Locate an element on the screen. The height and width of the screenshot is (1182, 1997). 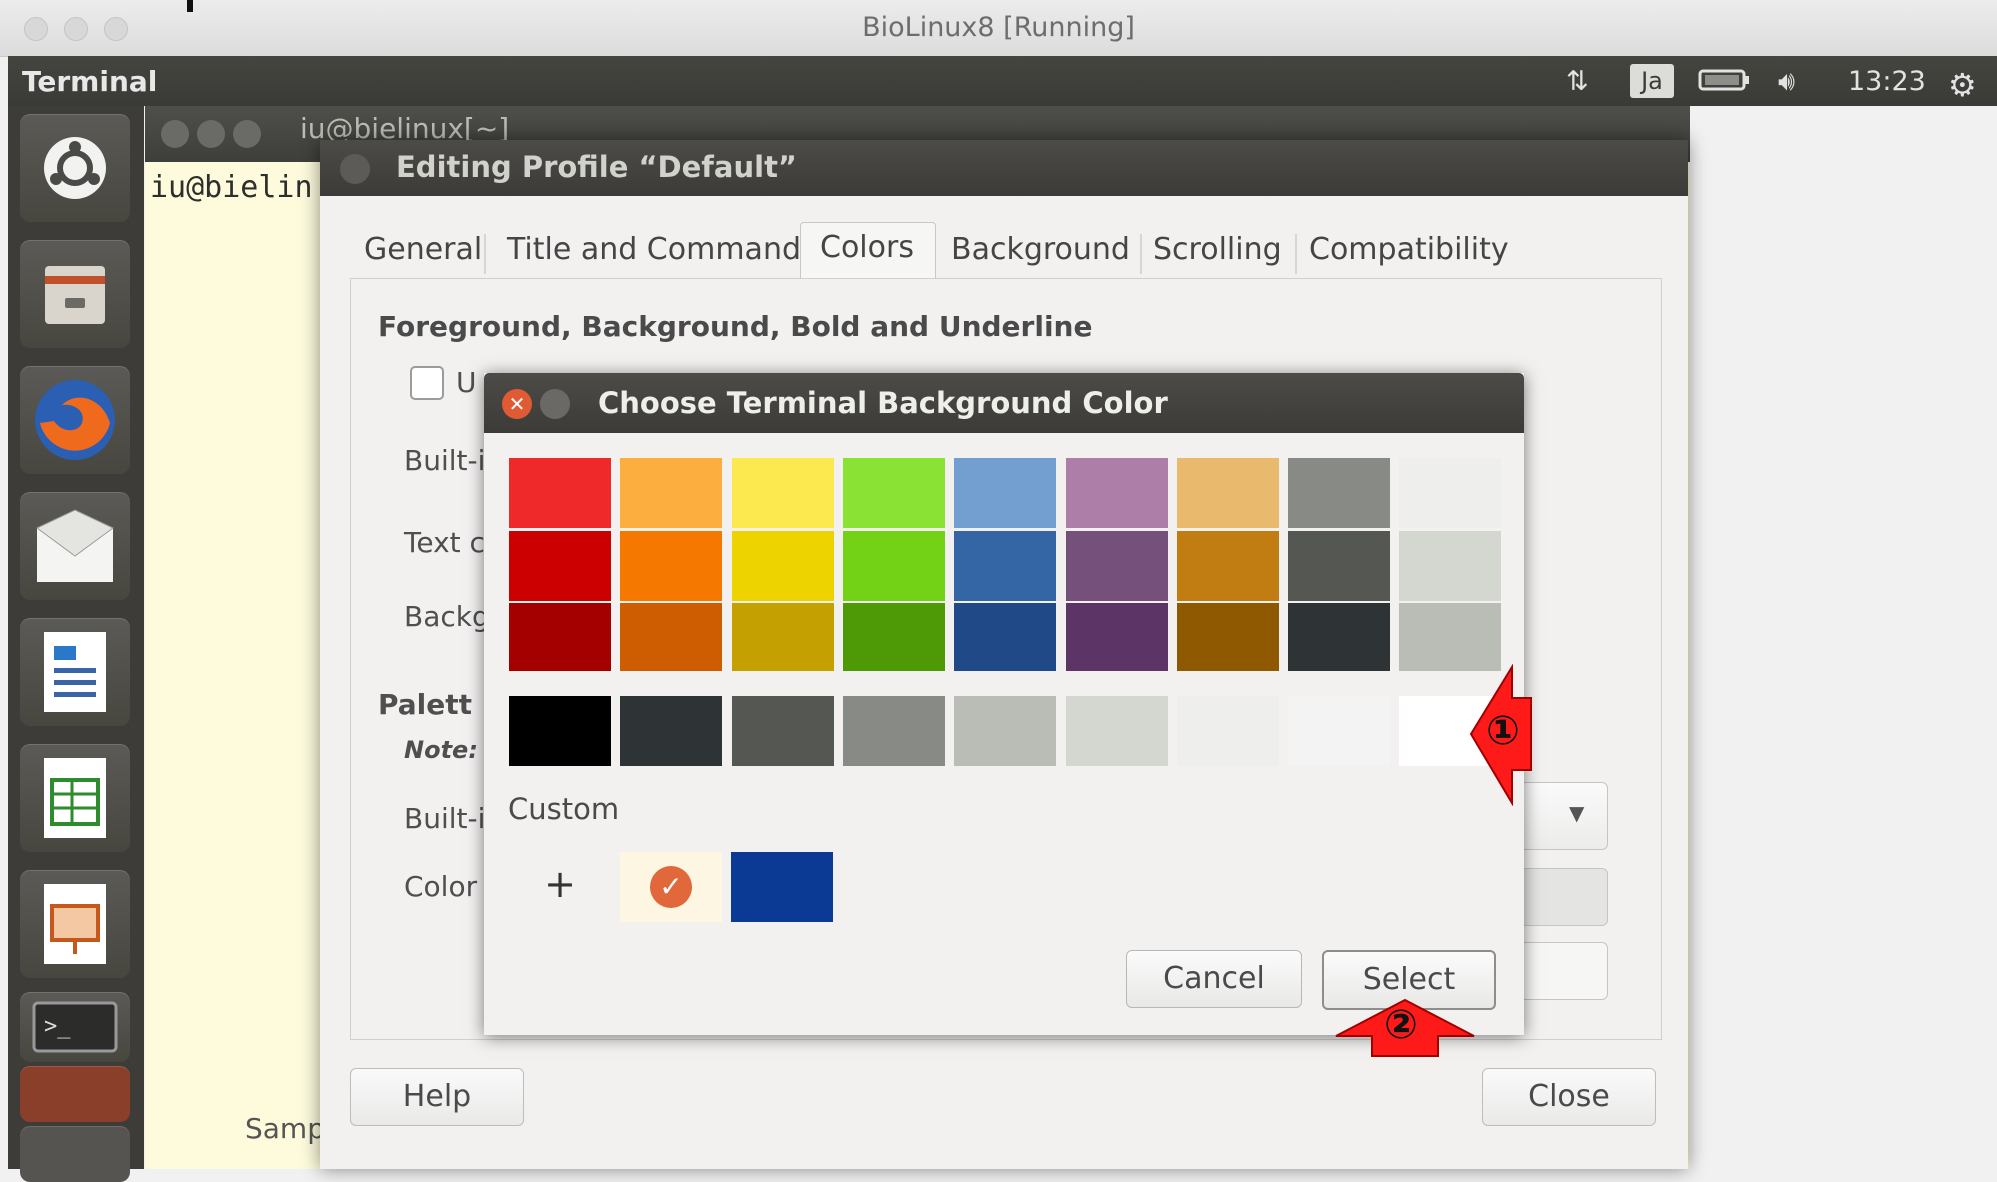
input-method-indicator: Ja is located at coordinates (1652, 81).